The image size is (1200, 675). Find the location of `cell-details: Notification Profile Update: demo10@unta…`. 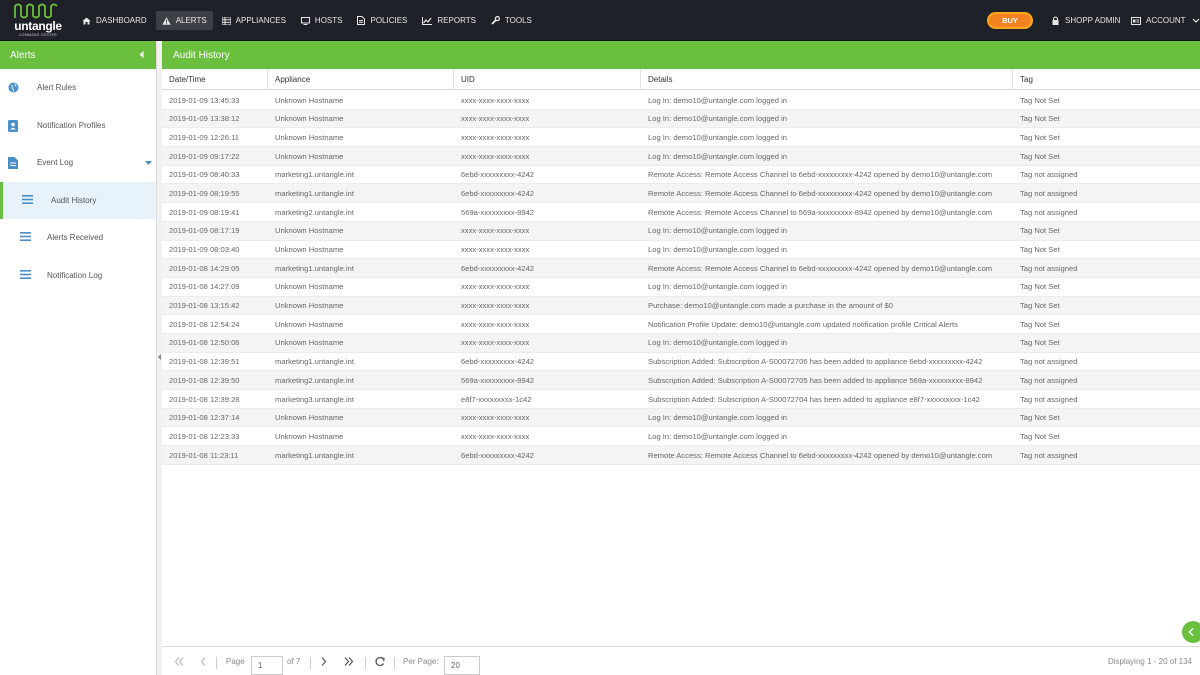

cell-details: Notification Profile Update: demo10@unta… is located at coordinates (803, 324).